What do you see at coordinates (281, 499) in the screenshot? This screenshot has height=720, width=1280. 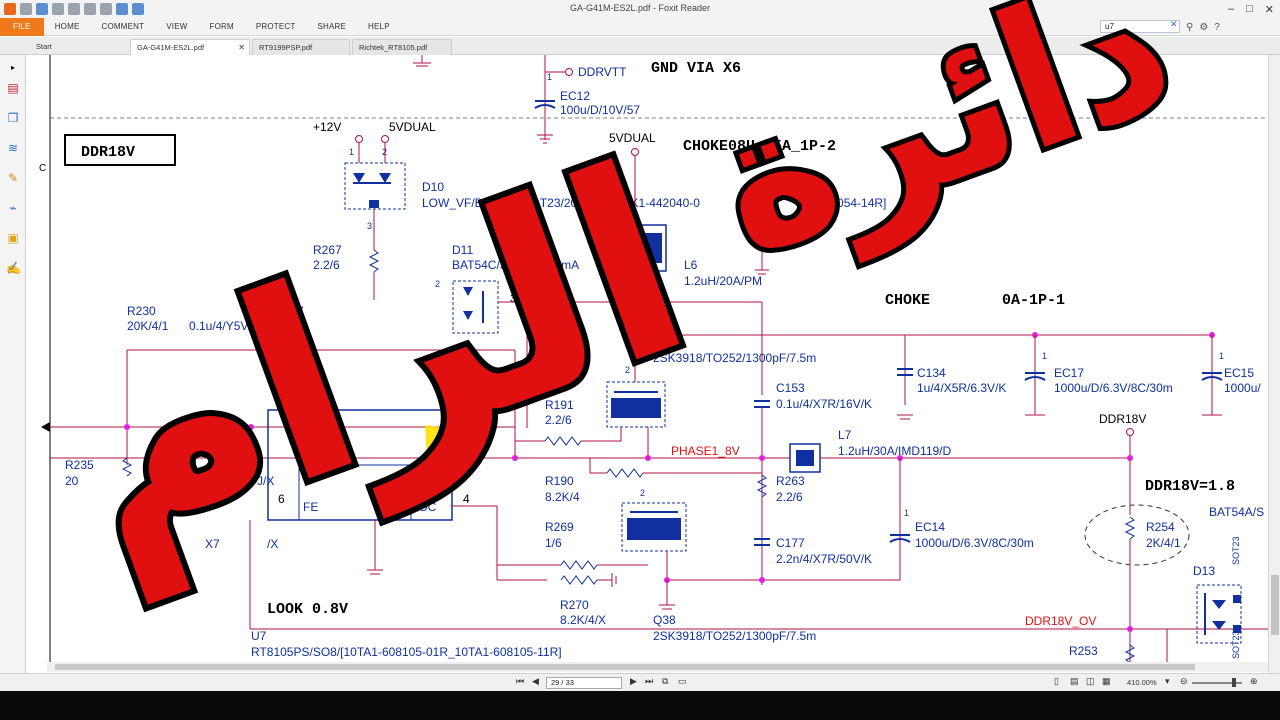 I see `pin-number: 6` at bounding box center [281, 499].